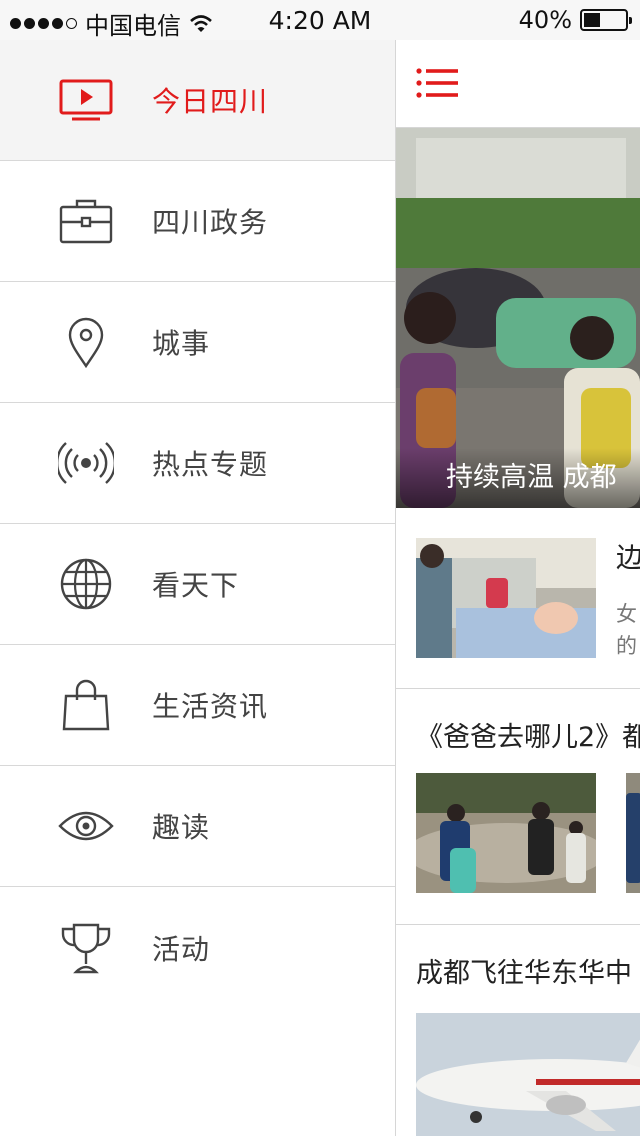 This screenshot has width=640, height=1136. What do you see at coordinates (626, 646) in the screenshot?
I see `news-summary-line: 的` at bounding box center [626, 646].